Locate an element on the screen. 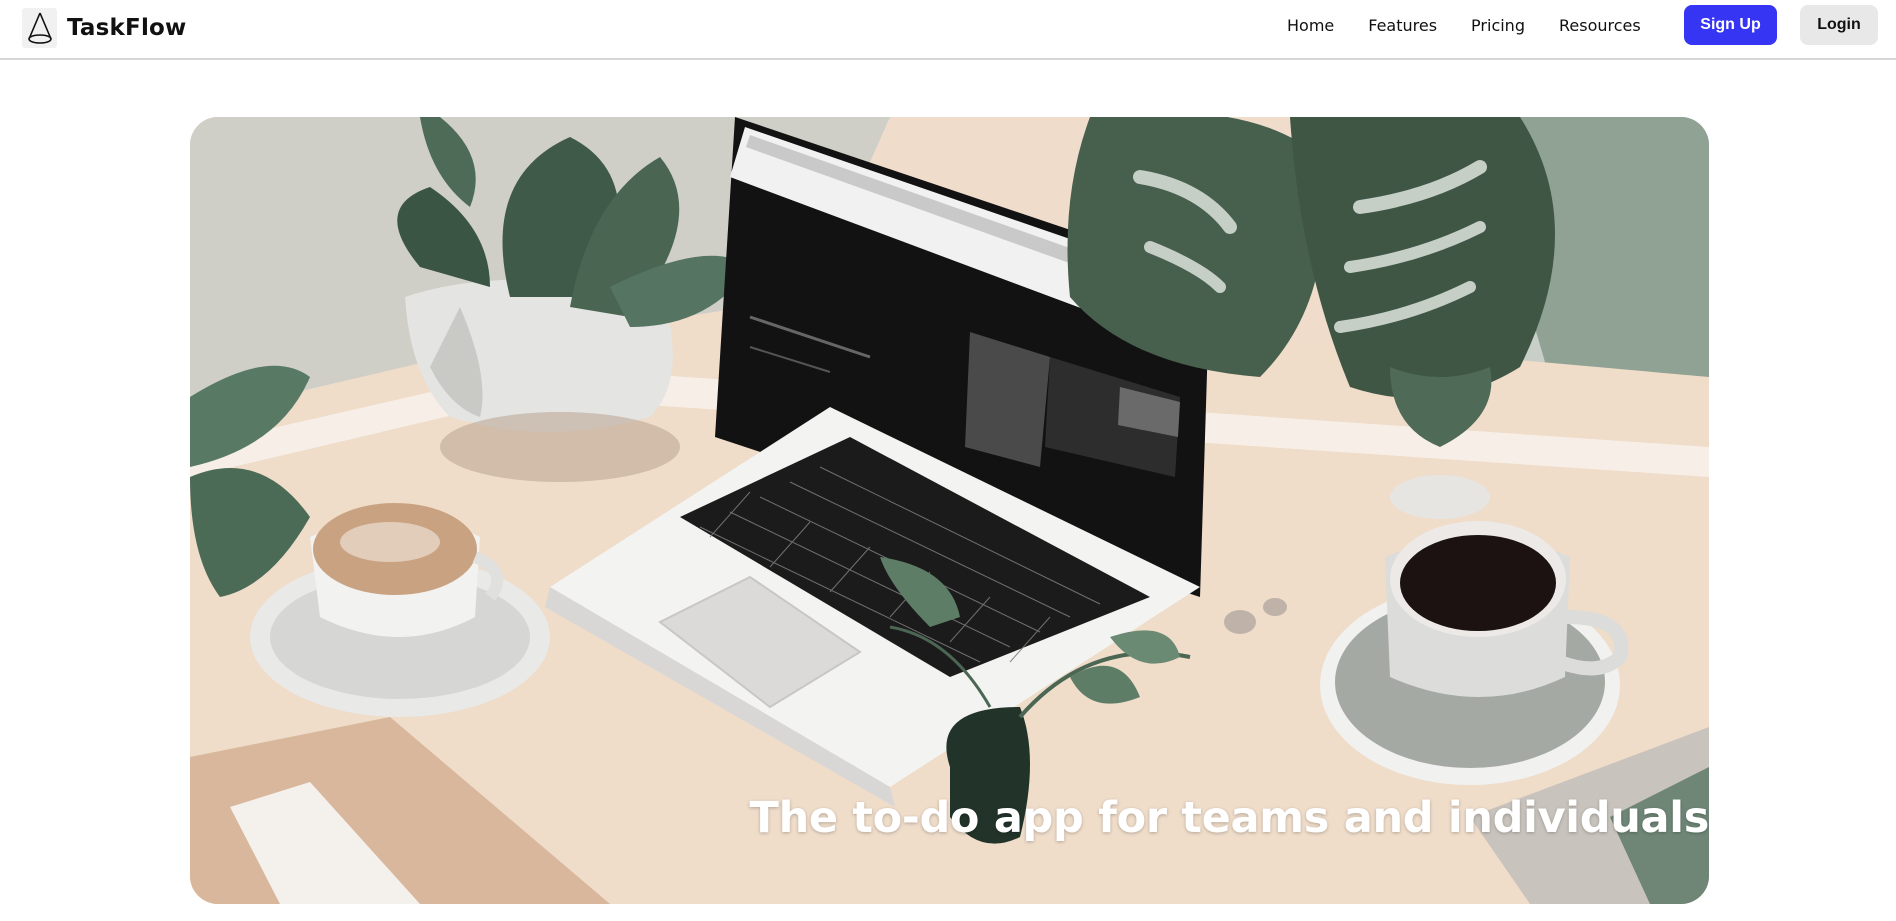  main-nav: Home Features Pricing Resources is located at coordinates (1464, 25).